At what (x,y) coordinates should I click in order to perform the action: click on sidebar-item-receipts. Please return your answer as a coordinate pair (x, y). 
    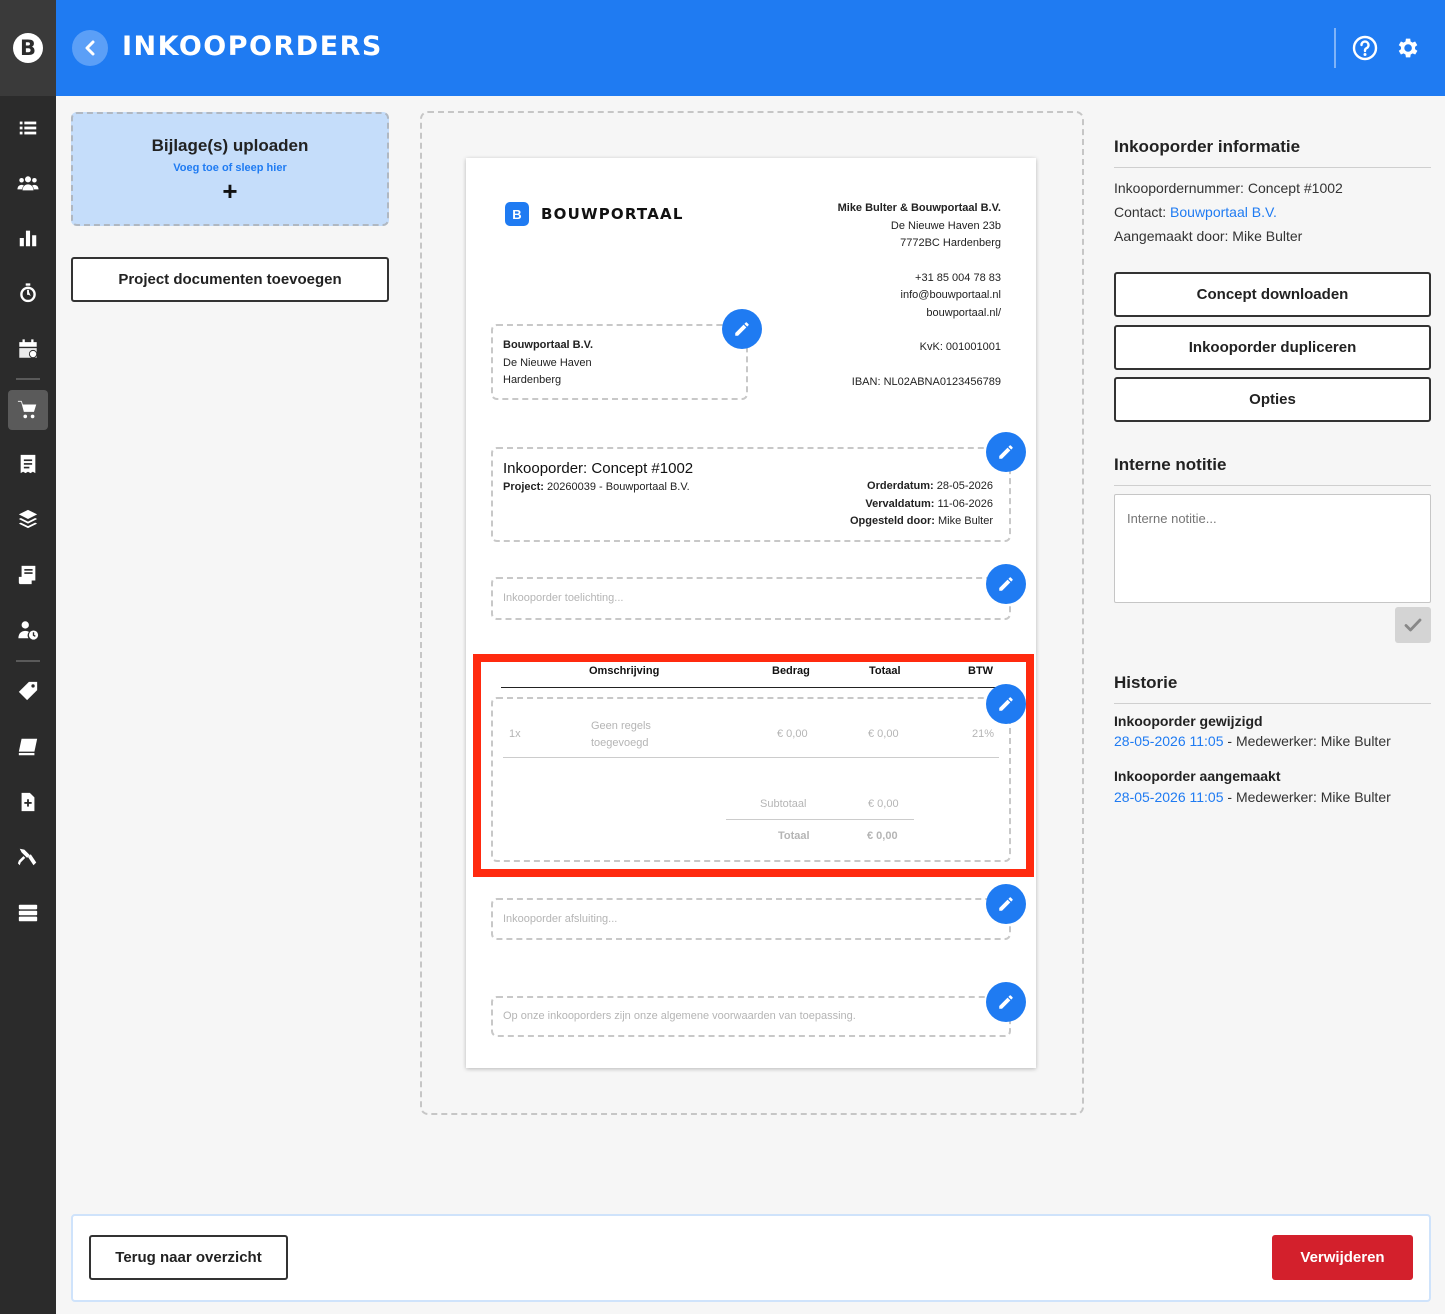
    Looking at the image, I should click on (28, 464).